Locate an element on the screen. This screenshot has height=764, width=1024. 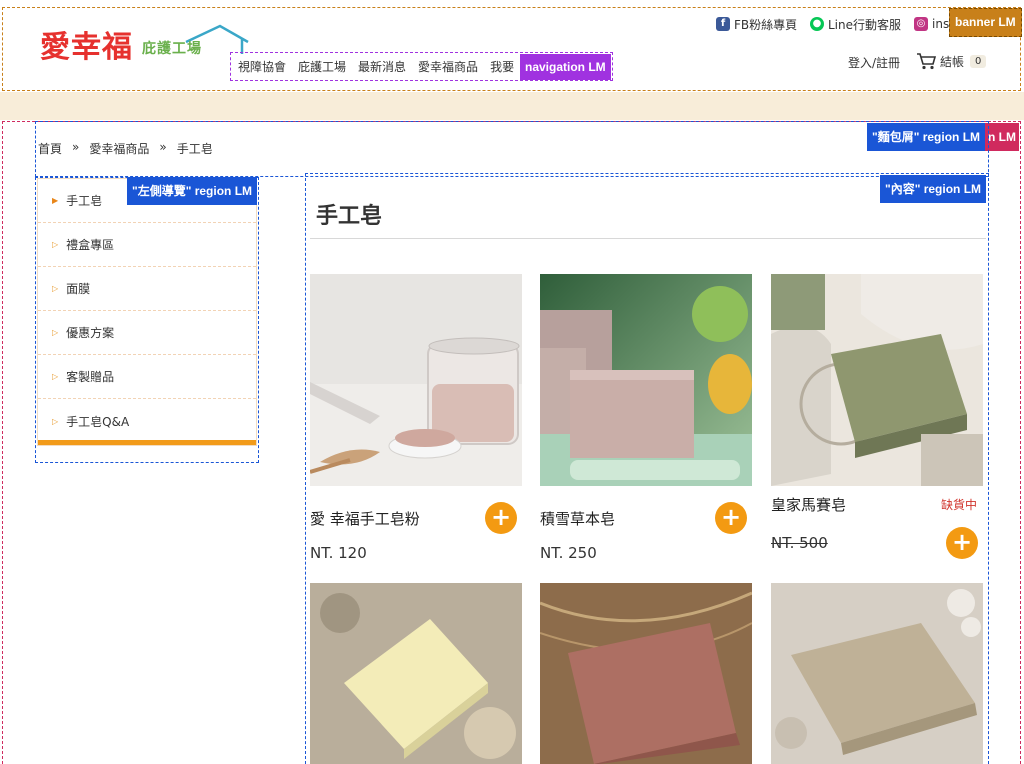
instagram-icon: ◎ is located at coordinates (921, 24).